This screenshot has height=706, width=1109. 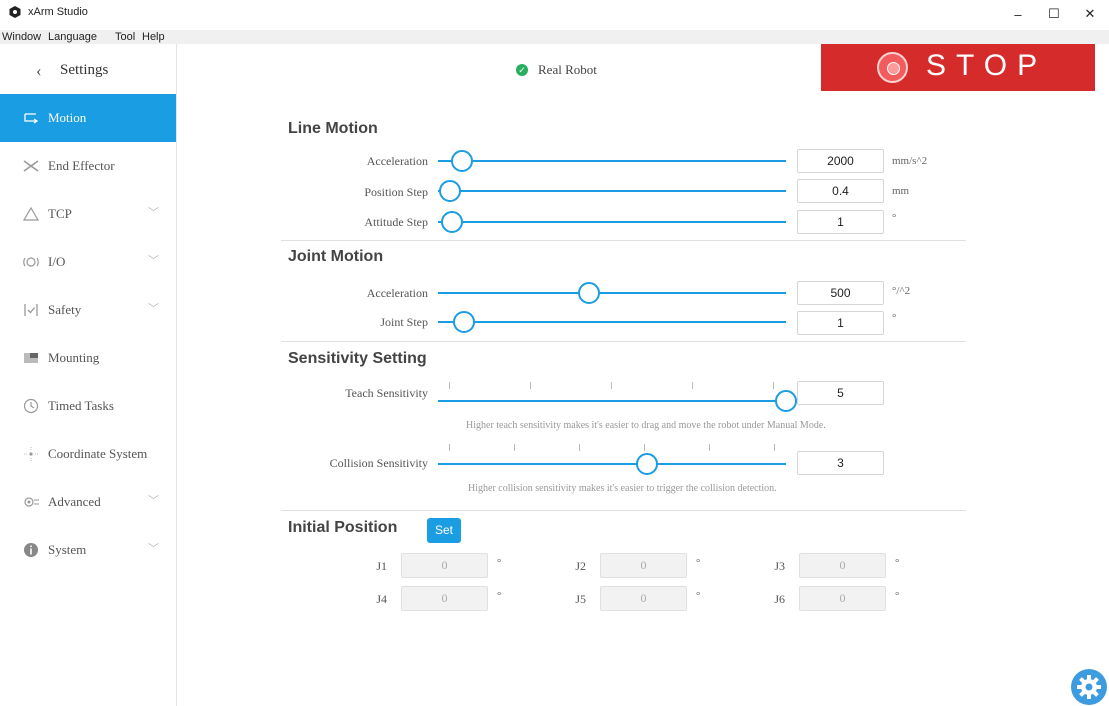 What do you see at coordinates (612, 401) in the screenshot?
I see `teach-sensitivity-slider` at bounding box center [612, 401].